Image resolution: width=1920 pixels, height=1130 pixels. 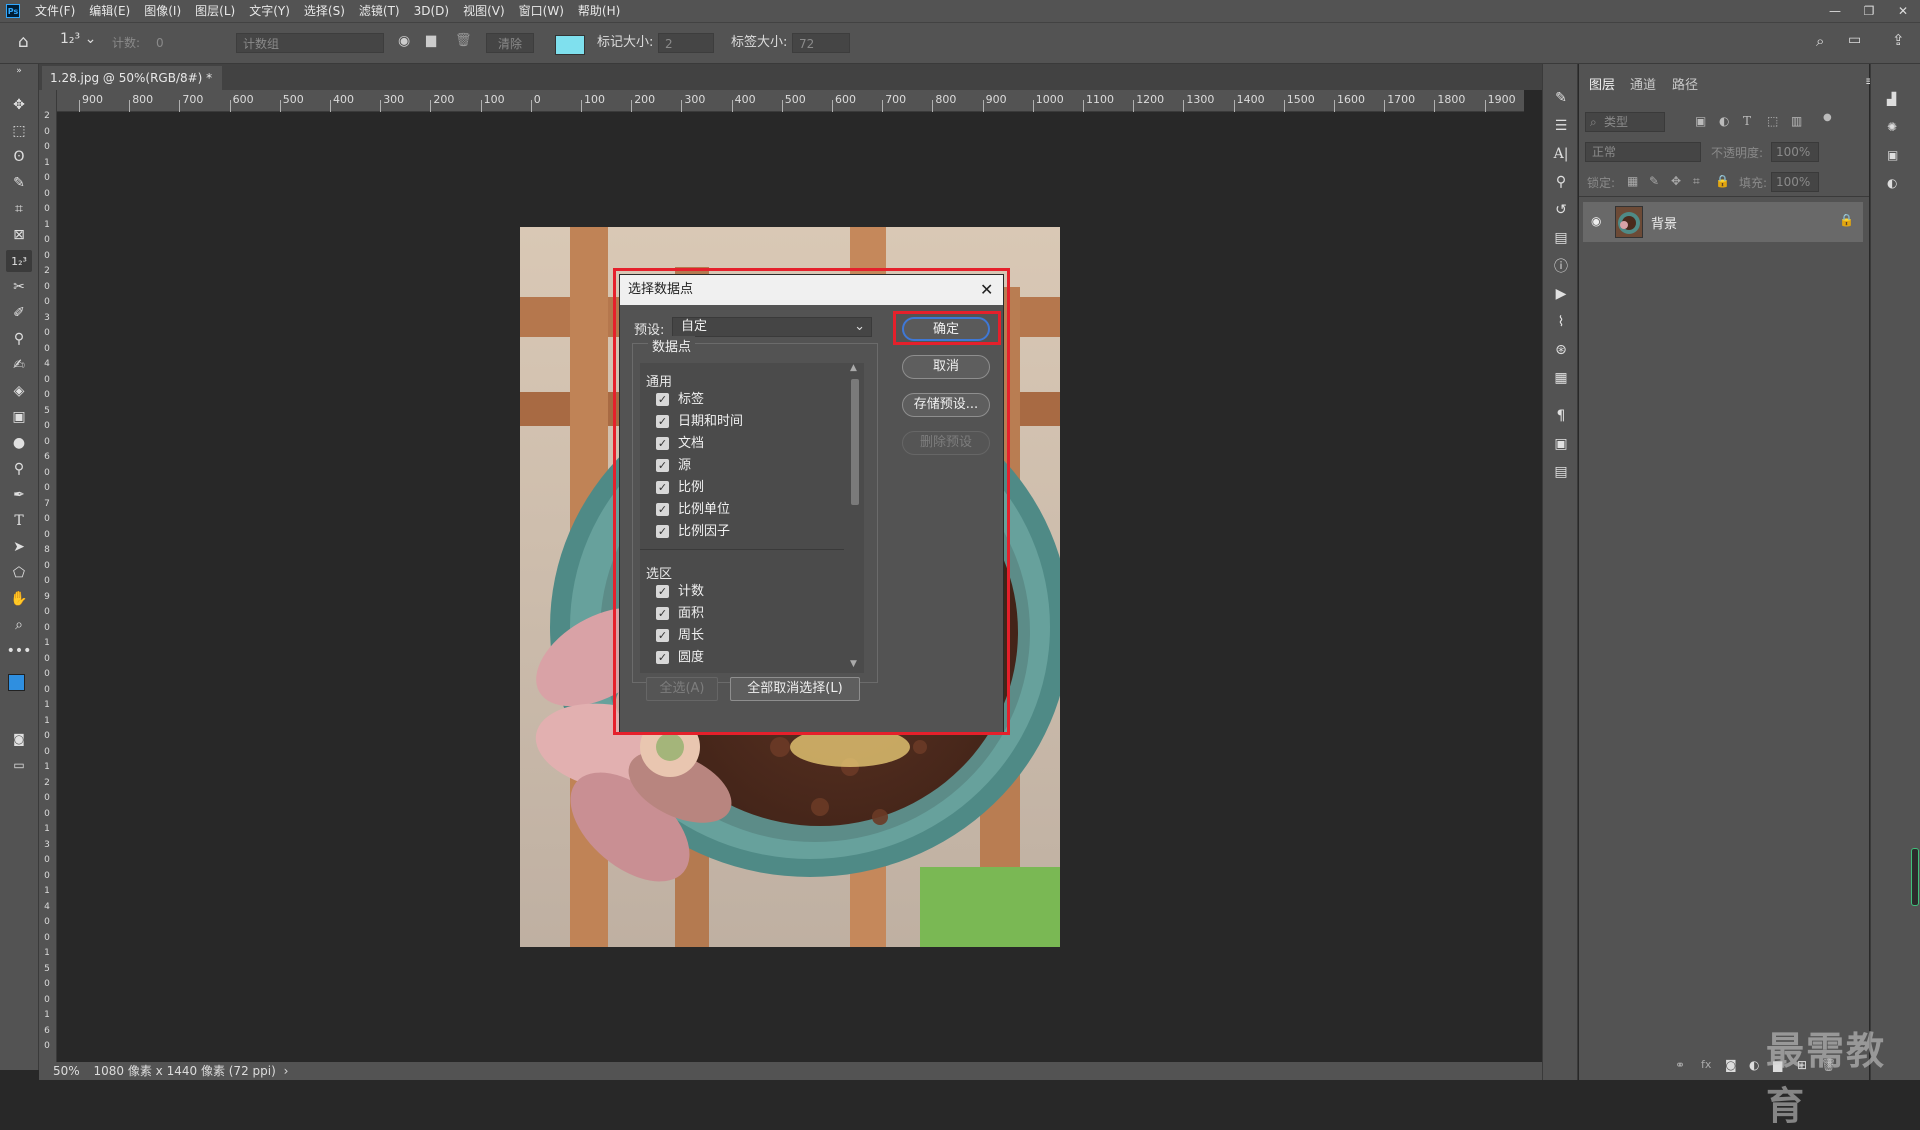 What do you see at coordinates (19, 573) in the screenshot?
I see `shape-tool-icon: ⬠` at bounding box center [19, 573].